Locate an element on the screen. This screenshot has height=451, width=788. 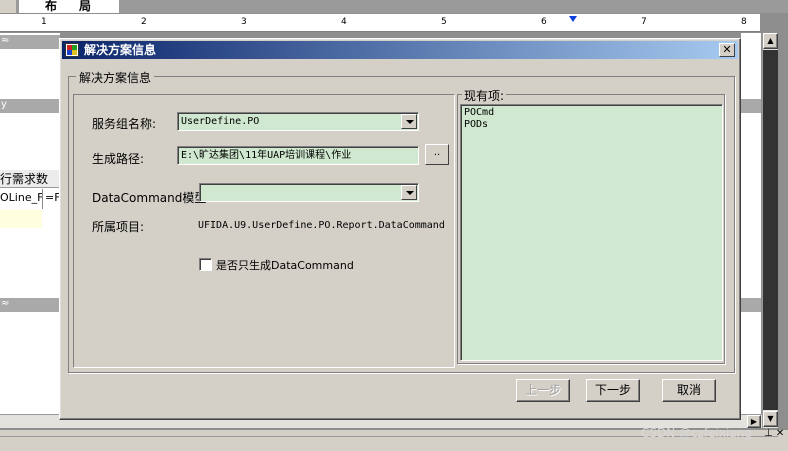
prev-button: 上一步 is located at coordinates (543, 390).